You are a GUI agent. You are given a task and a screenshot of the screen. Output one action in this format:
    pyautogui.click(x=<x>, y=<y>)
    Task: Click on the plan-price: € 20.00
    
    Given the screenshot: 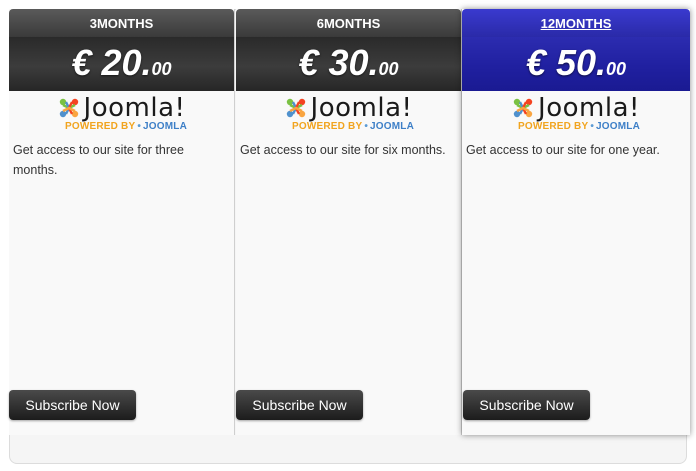 What is the action you would take?
    pyautogui.click(x=121, y=64)
    